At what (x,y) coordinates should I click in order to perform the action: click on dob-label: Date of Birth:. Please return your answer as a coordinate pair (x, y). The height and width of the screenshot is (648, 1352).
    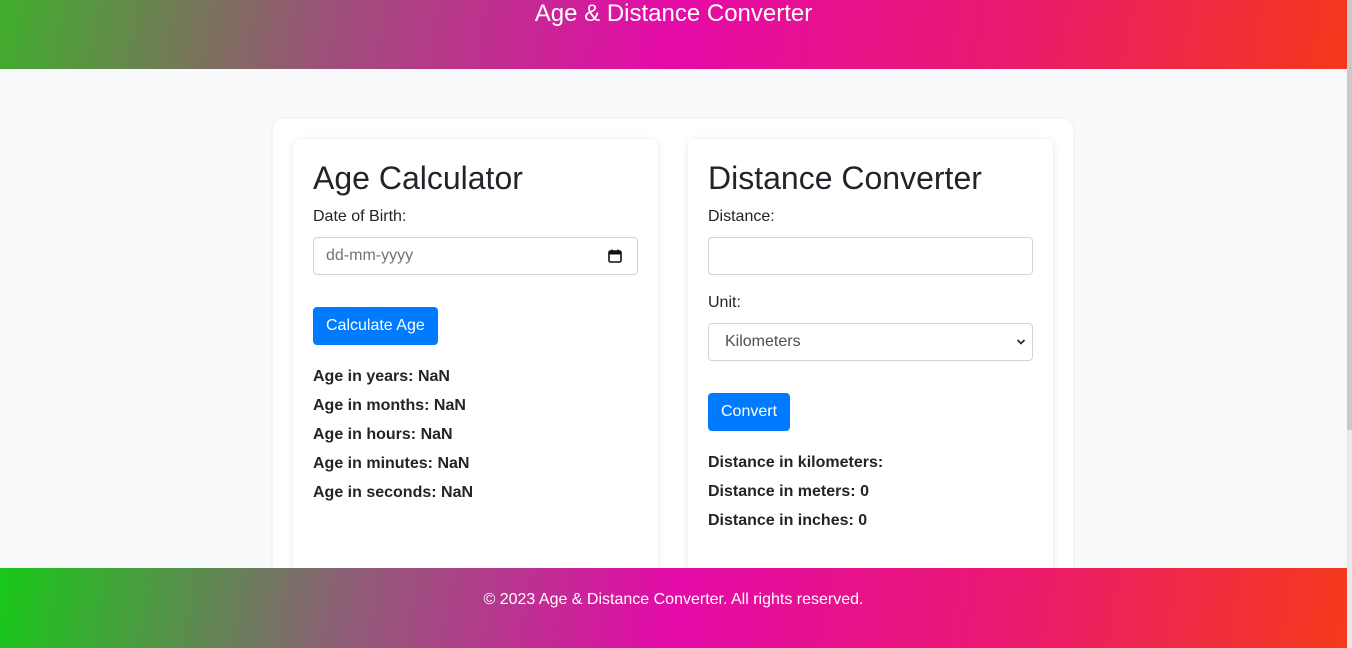
    Looking at the image, I should click on (360, 216).